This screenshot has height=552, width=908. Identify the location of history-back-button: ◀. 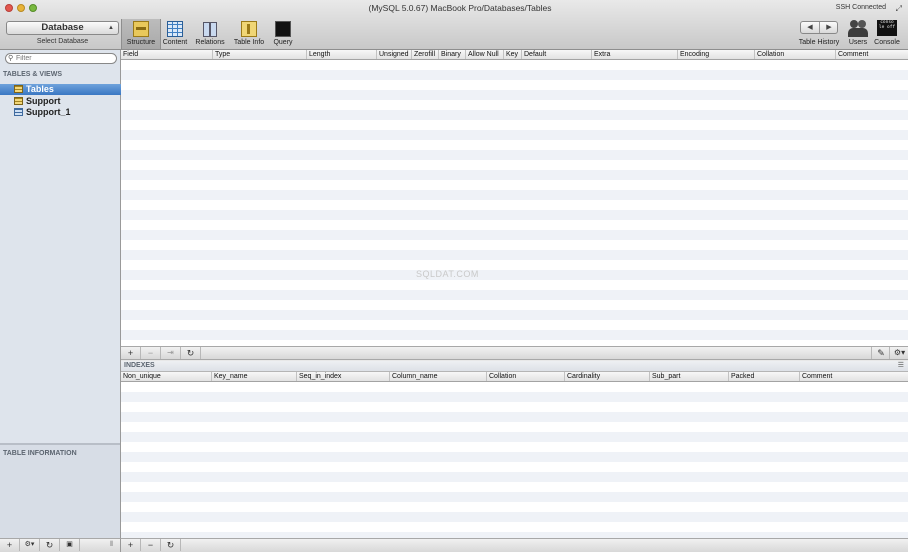
(810, 27).